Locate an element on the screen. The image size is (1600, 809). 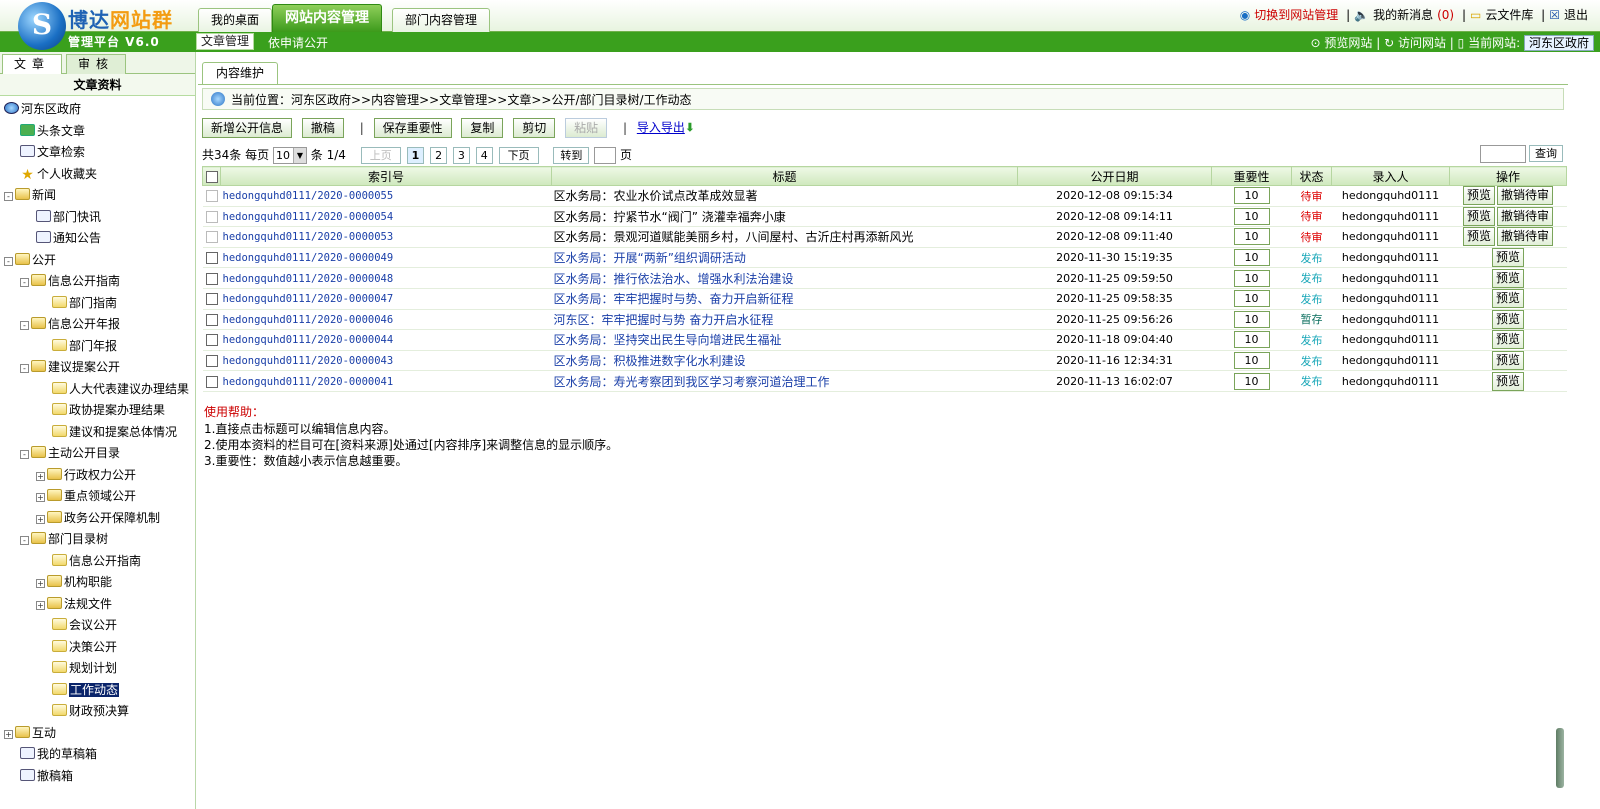
tree-item: + 政务公开保障机制 is located at coordinates (99, 519).